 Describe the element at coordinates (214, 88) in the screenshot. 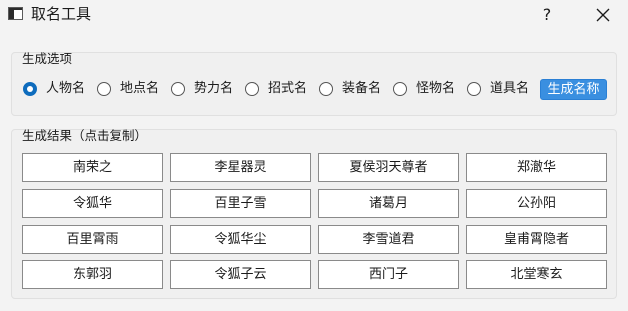

I see `radio-label: 势力名` at that location.